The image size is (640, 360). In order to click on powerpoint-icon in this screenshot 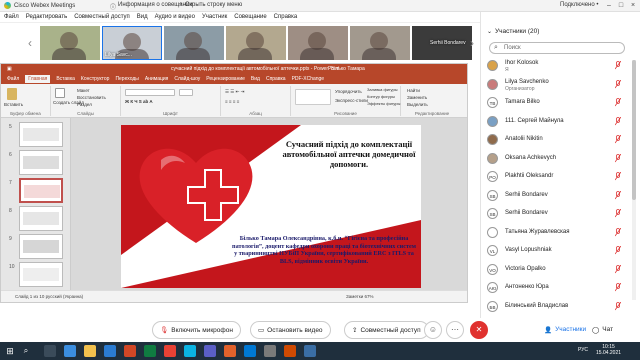, I will do `click(130, 351)`.